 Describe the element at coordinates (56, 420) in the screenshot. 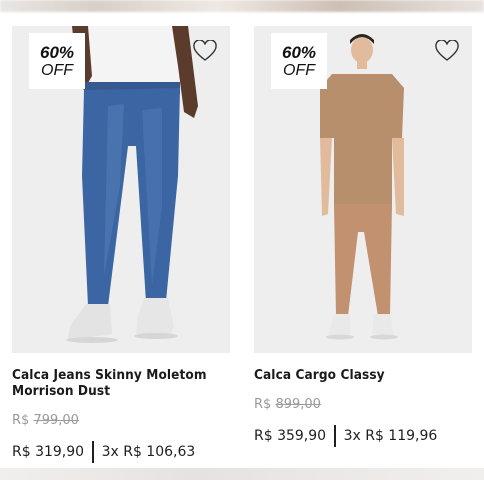

I see `old-price-value: 799,00` at that location.